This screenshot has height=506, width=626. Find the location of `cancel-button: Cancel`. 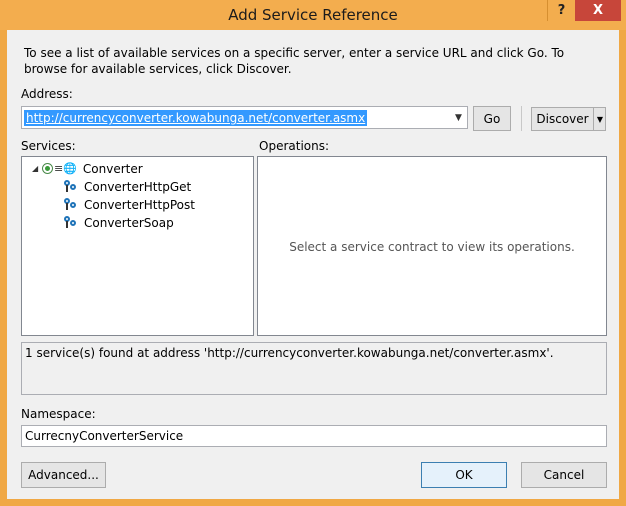

cancel-button: Cancel is located at coordinates (564, 475).